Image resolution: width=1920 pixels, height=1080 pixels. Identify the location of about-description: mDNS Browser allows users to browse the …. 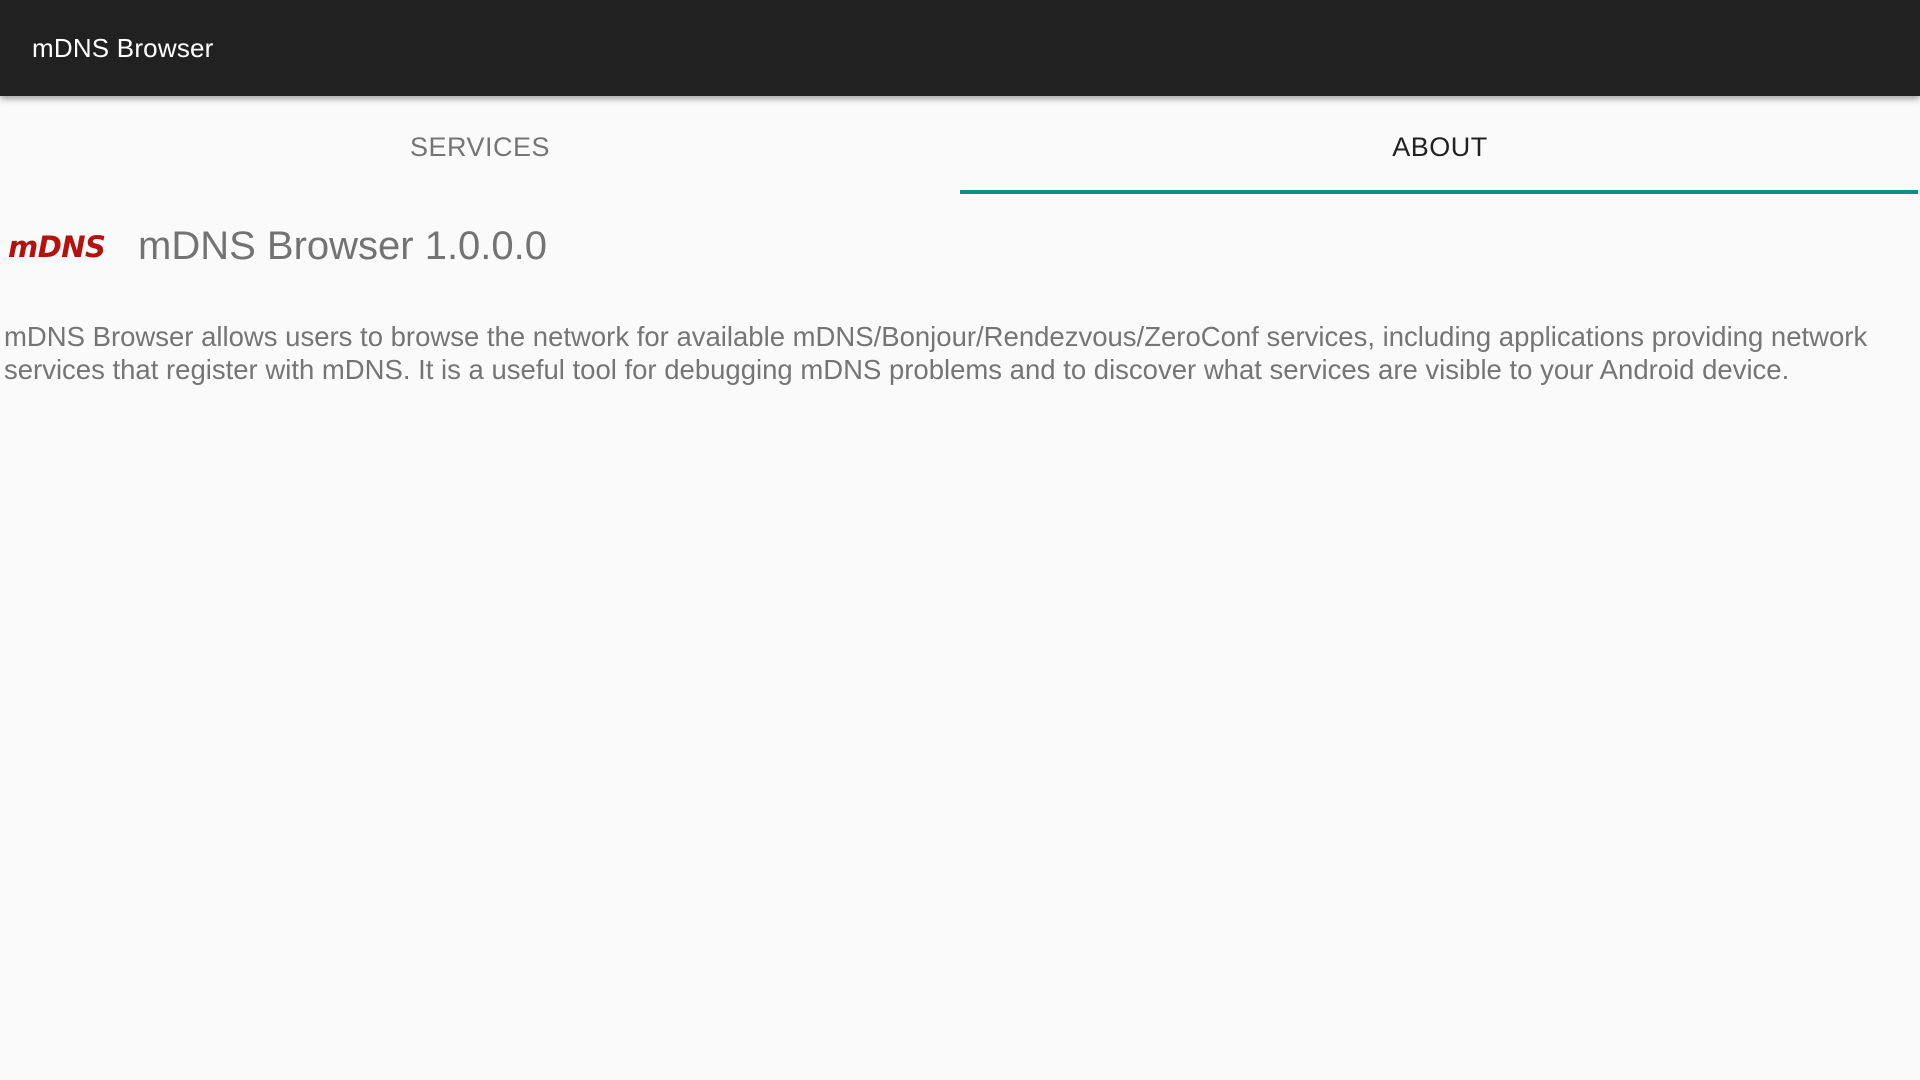
(936, 353).